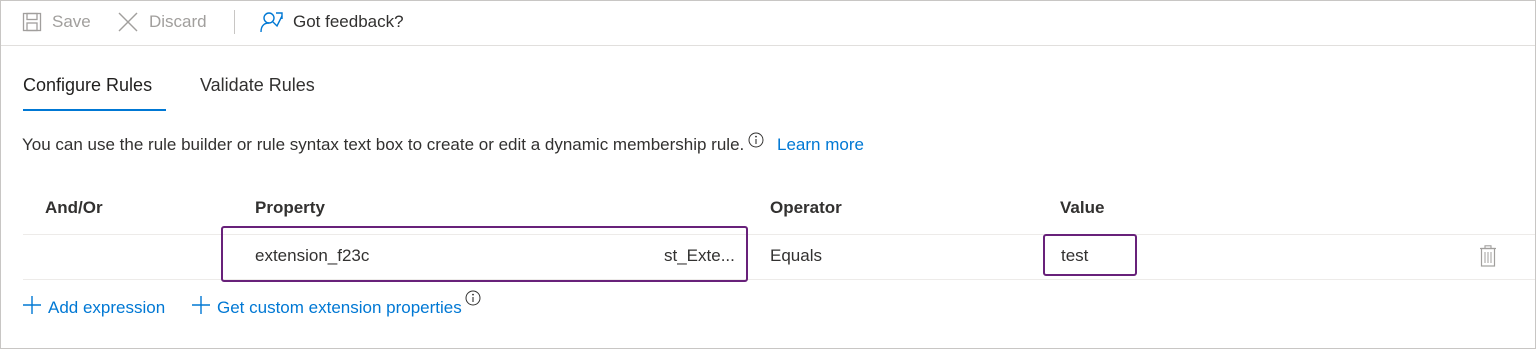 The height and width of the screenshot is (349, 1536). What do you see at coordinates (32, 22) in the screenshot?
I see `save-icon` at bounding box center [32, 22].